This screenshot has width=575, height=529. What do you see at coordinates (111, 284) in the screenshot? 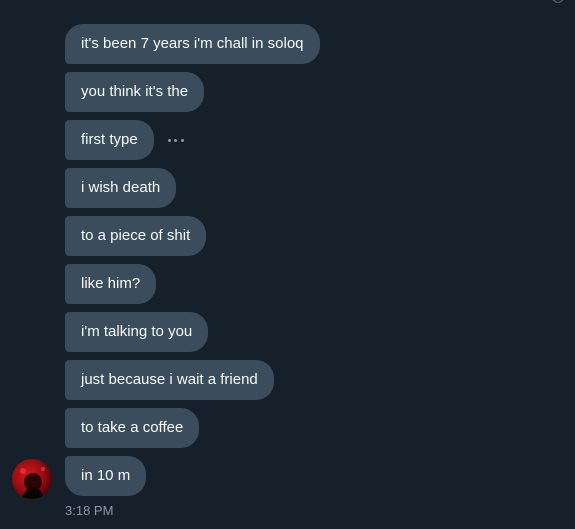
I see `message-bubble: like him?` at bounding box center [111, 284].